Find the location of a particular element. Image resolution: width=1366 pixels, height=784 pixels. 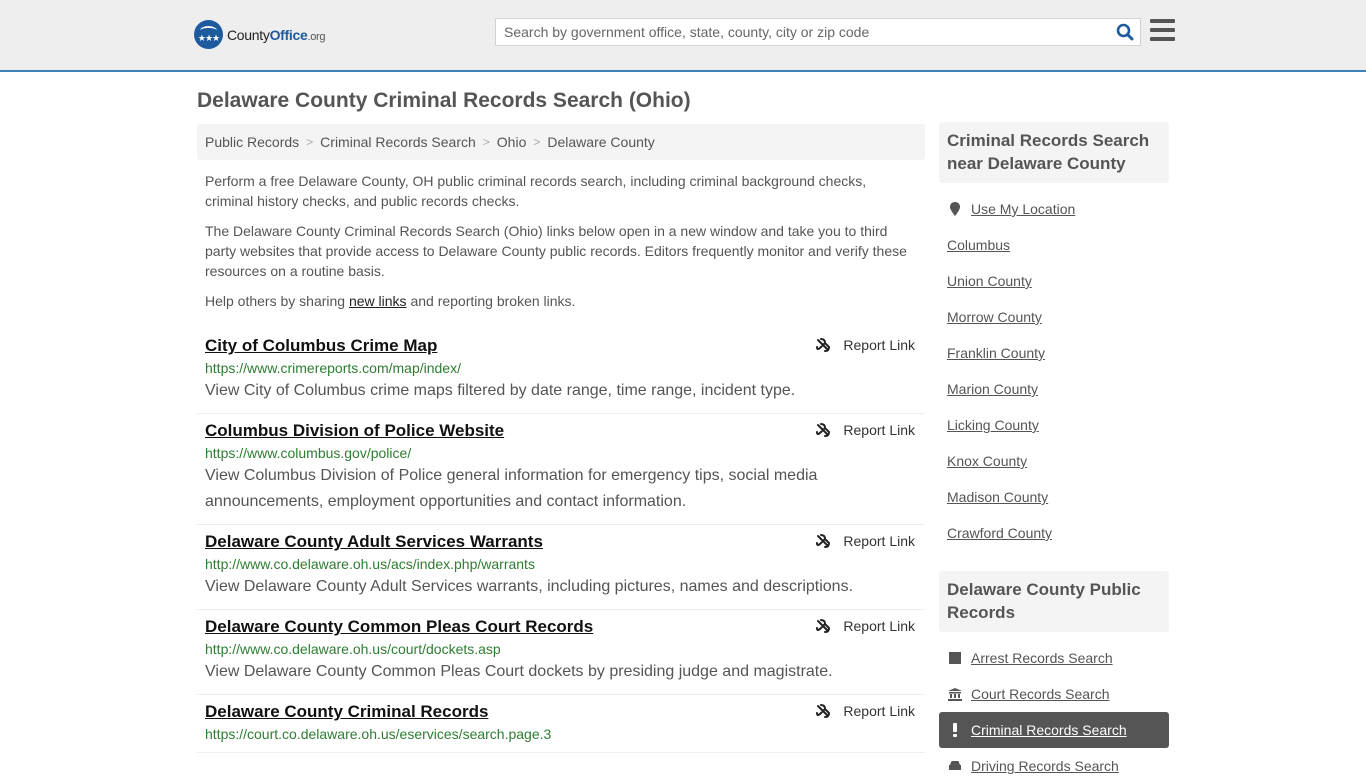

resource-title-link: Columbus Division of Police Website is located at coordinates (354, 431).